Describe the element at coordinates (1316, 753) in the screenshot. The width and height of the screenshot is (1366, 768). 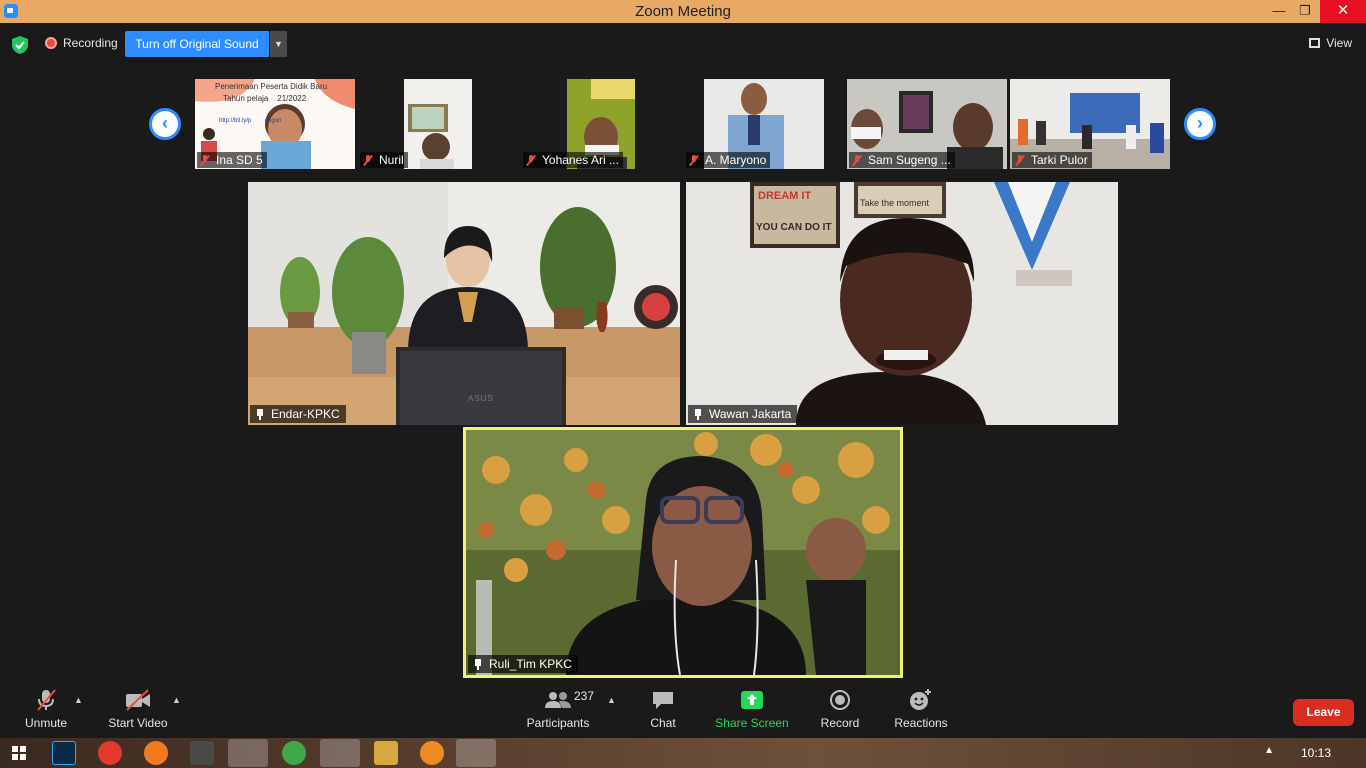
I see `taskbar-clock: 10:13` at that location.